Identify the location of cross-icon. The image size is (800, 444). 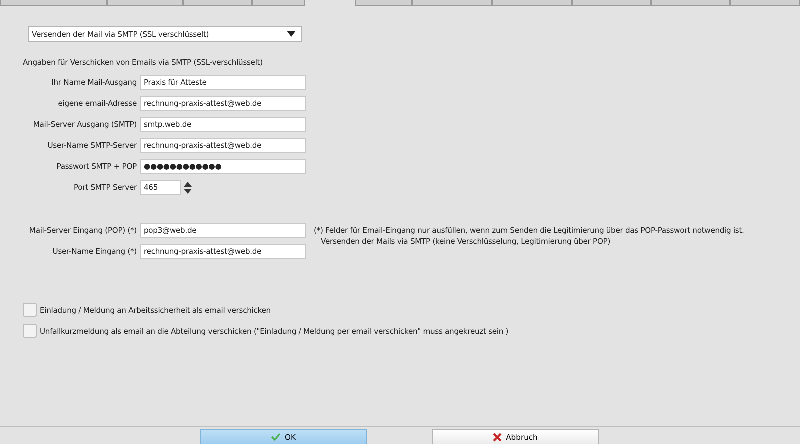
(497, 437).